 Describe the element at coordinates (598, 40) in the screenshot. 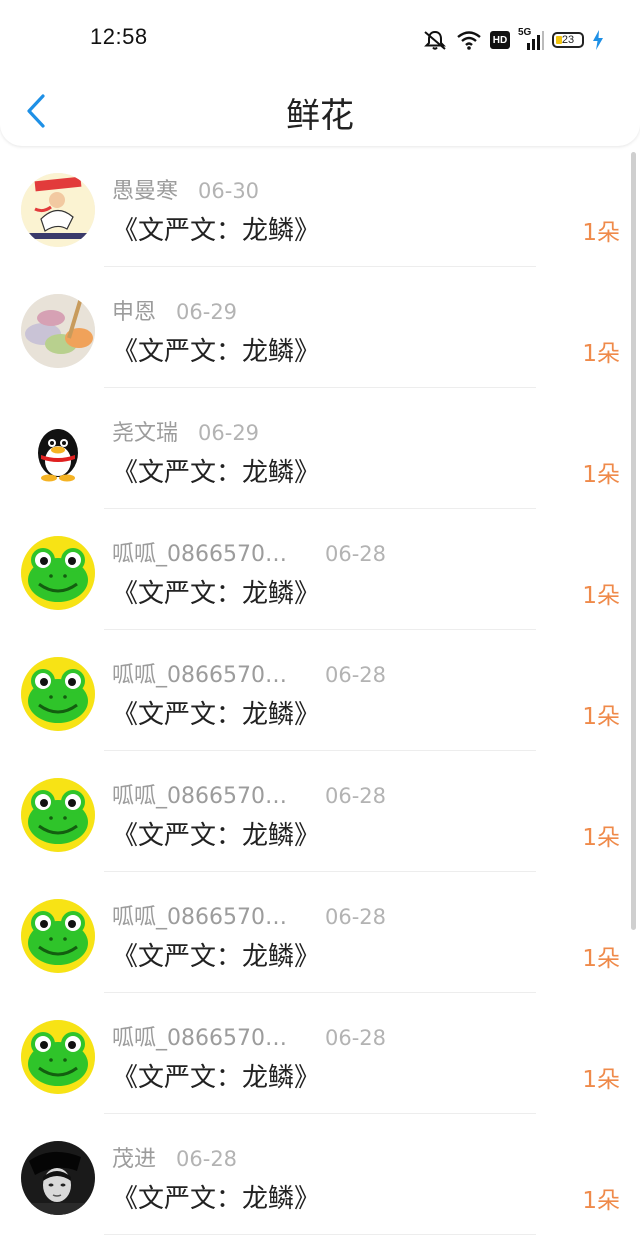

I see `charging-icon` at that location.